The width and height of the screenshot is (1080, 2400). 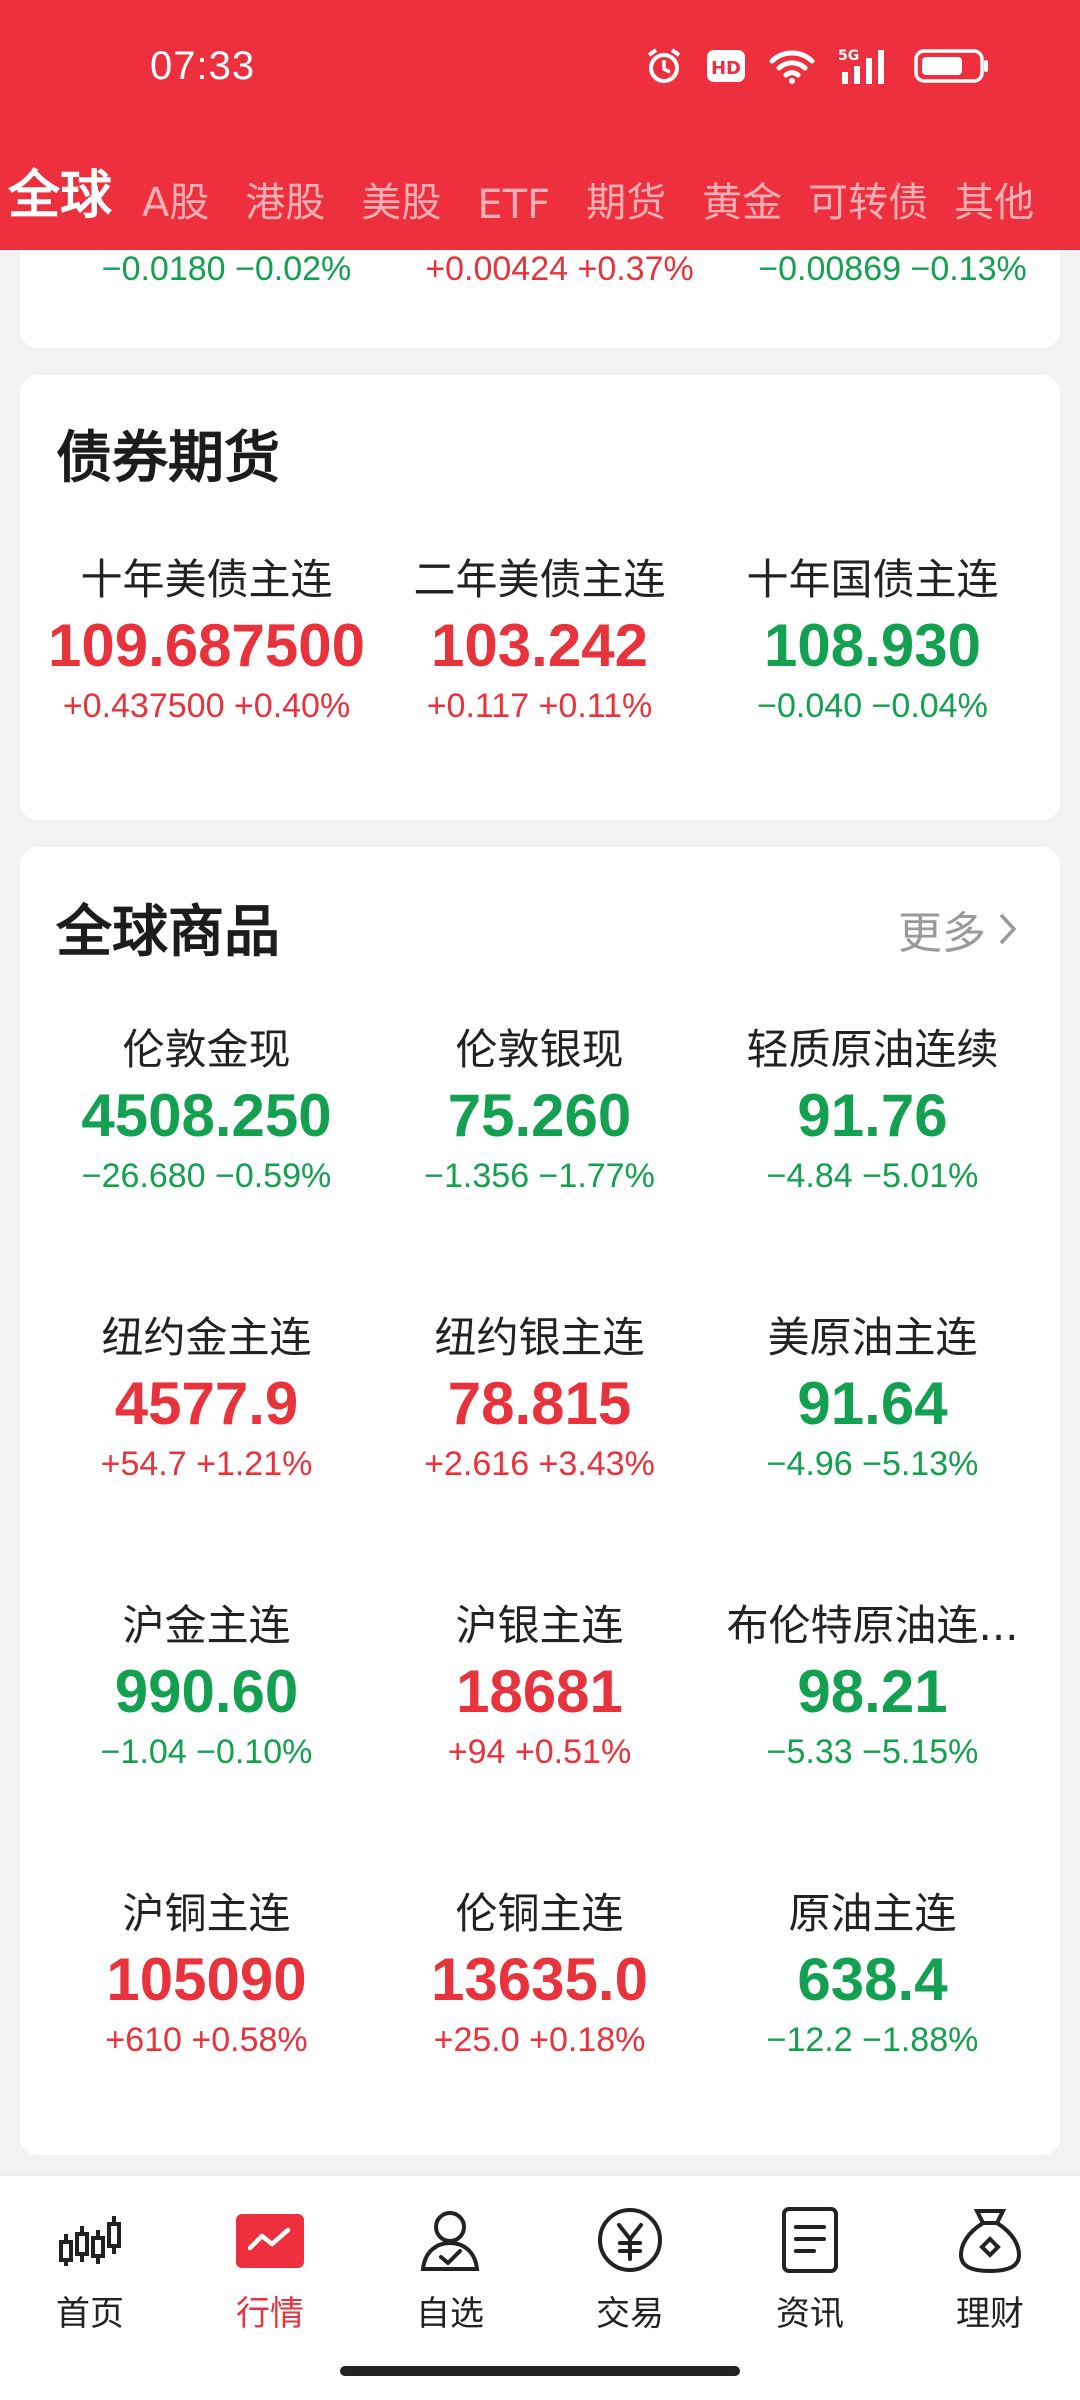 What do you see at coordinates (872, 1176) in the screenshot?
I see `quote-change: −4.84 −5.01%` at bounding box center [872, 1176].